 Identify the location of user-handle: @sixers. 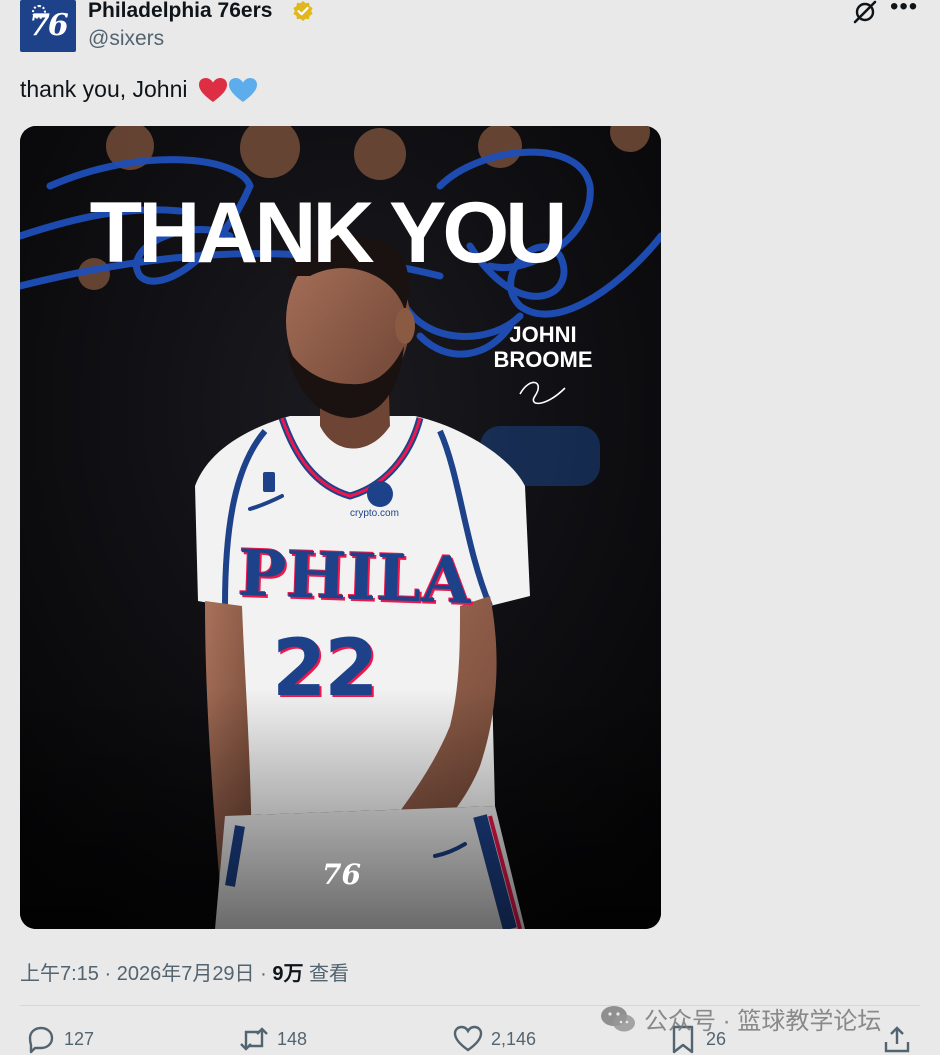
(126, 39).